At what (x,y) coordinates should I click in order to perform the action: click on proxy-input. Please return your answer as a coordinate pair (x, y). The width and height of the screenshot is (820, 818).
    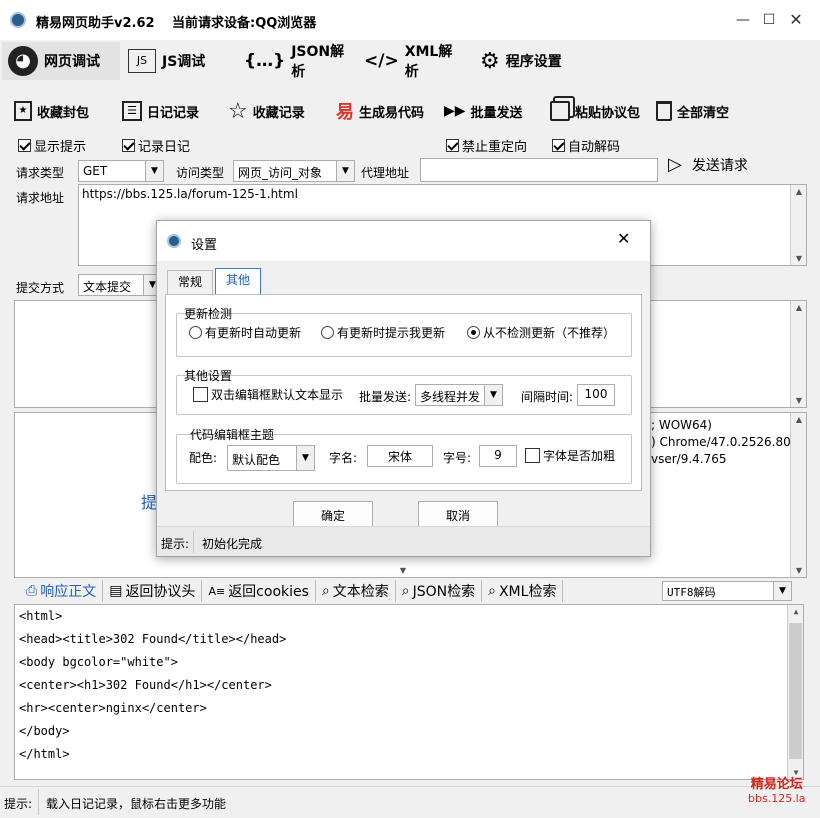
    Looking at the image, I should click on (539, 170).